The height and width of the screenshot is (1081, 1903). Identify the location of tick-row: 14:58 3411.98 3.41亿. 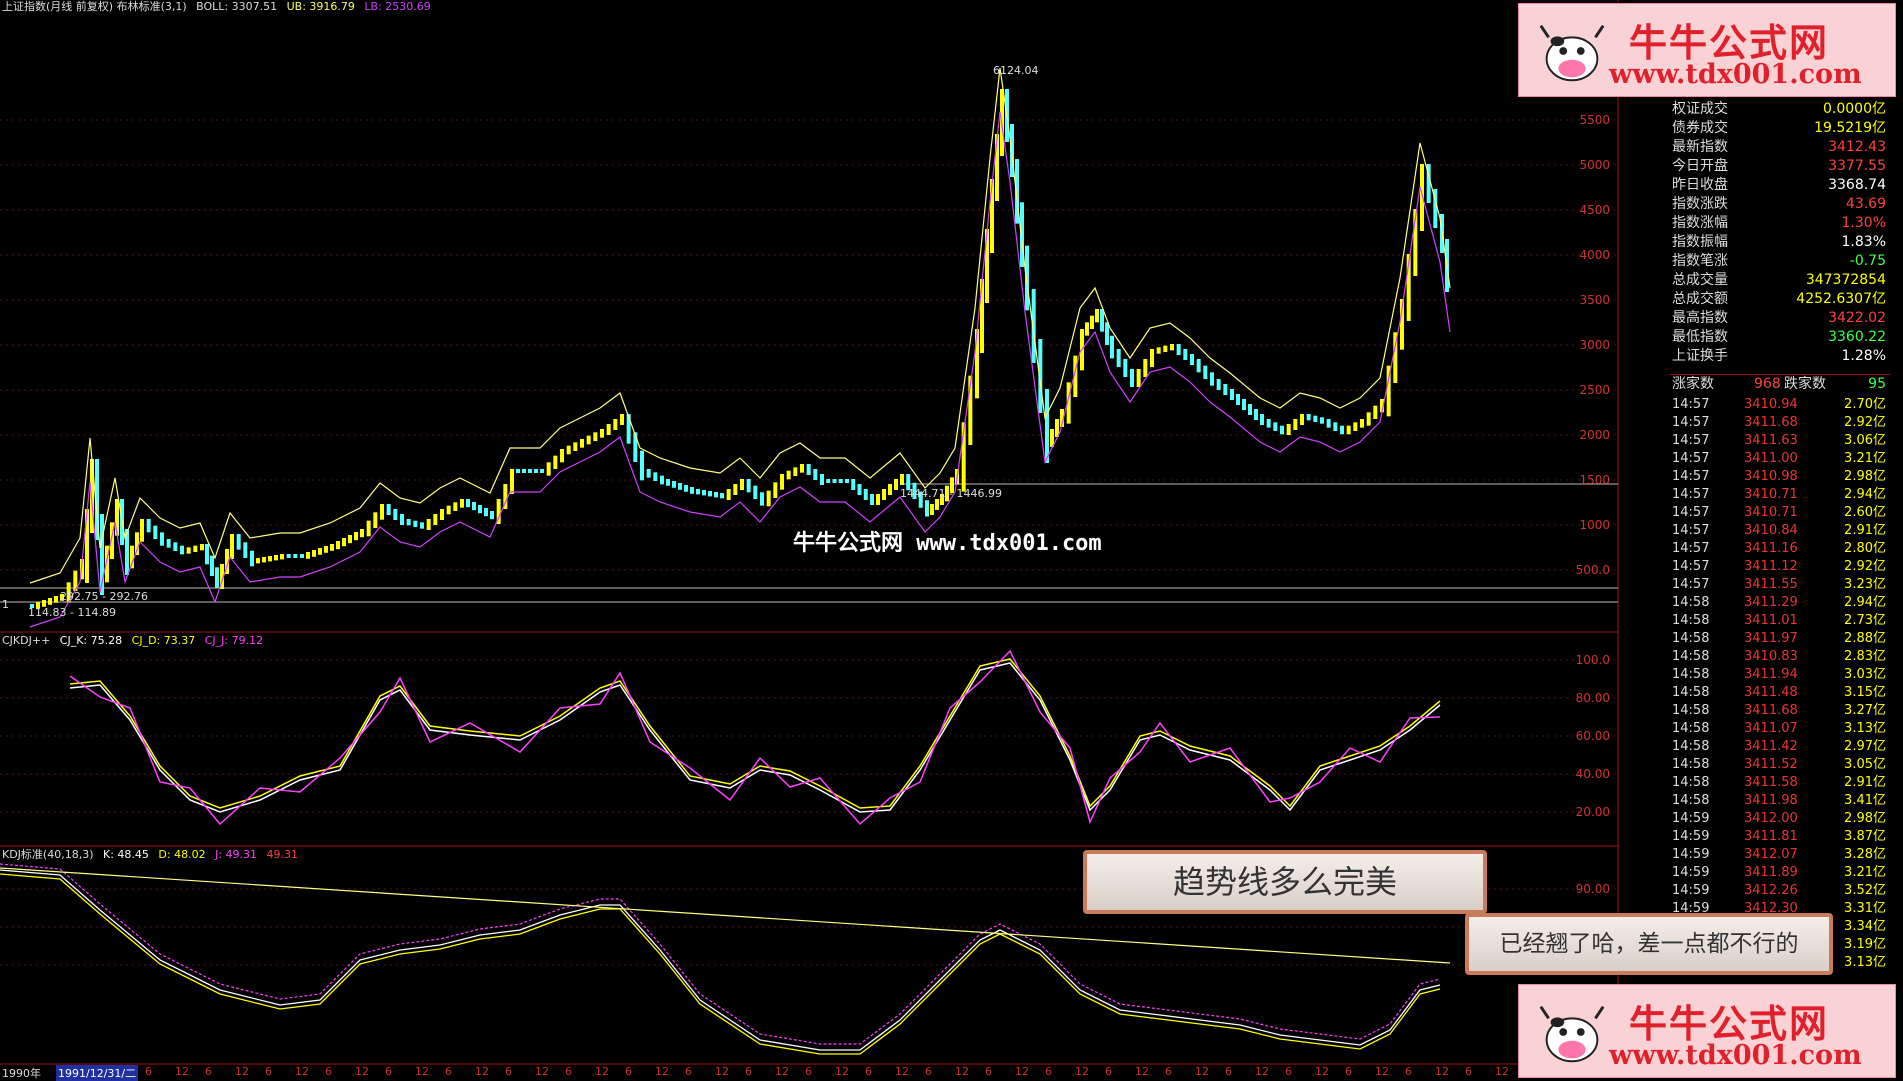
(1780, 801).